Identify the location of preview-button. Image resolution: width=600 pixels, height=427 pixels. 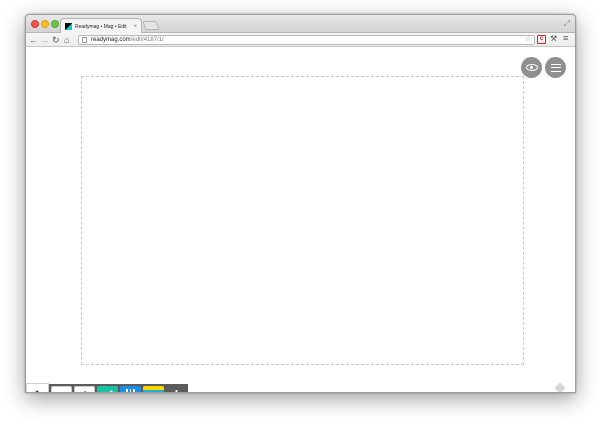
(531, 67).